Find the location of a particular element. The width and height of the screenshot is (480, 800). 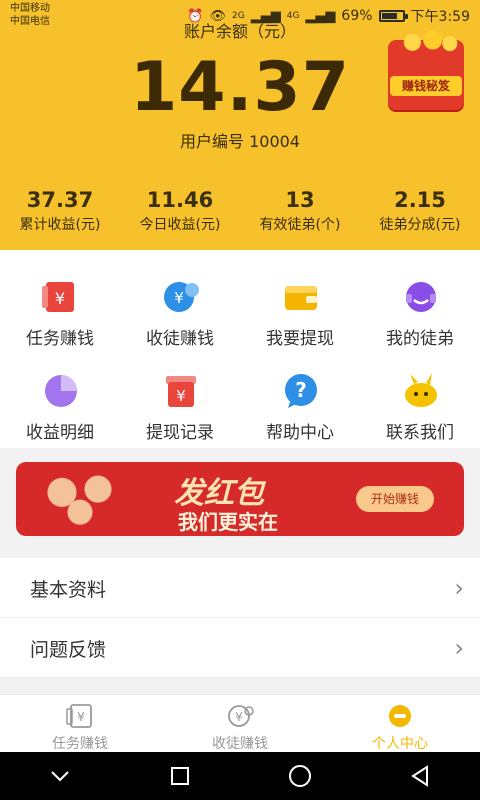

grid-item-label: 收徒赚钱 is located at coordinates (180, 339).